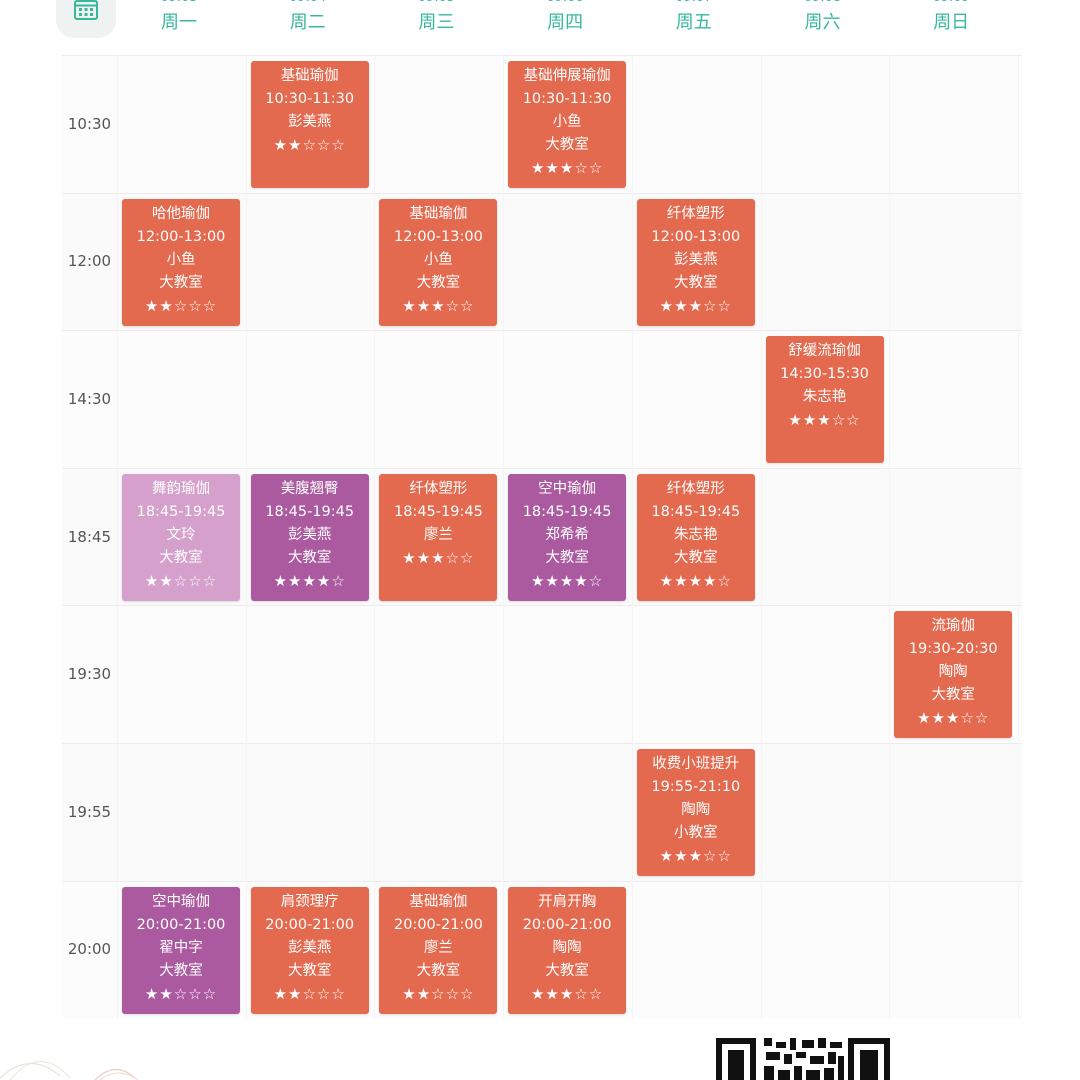 Image resolution: width=1080 pixels, height=1080 pixels. What do you see at coordinates (436, 3) in the screenshot?
I see `day-date: 09.05` at bounding box center [436, 3].